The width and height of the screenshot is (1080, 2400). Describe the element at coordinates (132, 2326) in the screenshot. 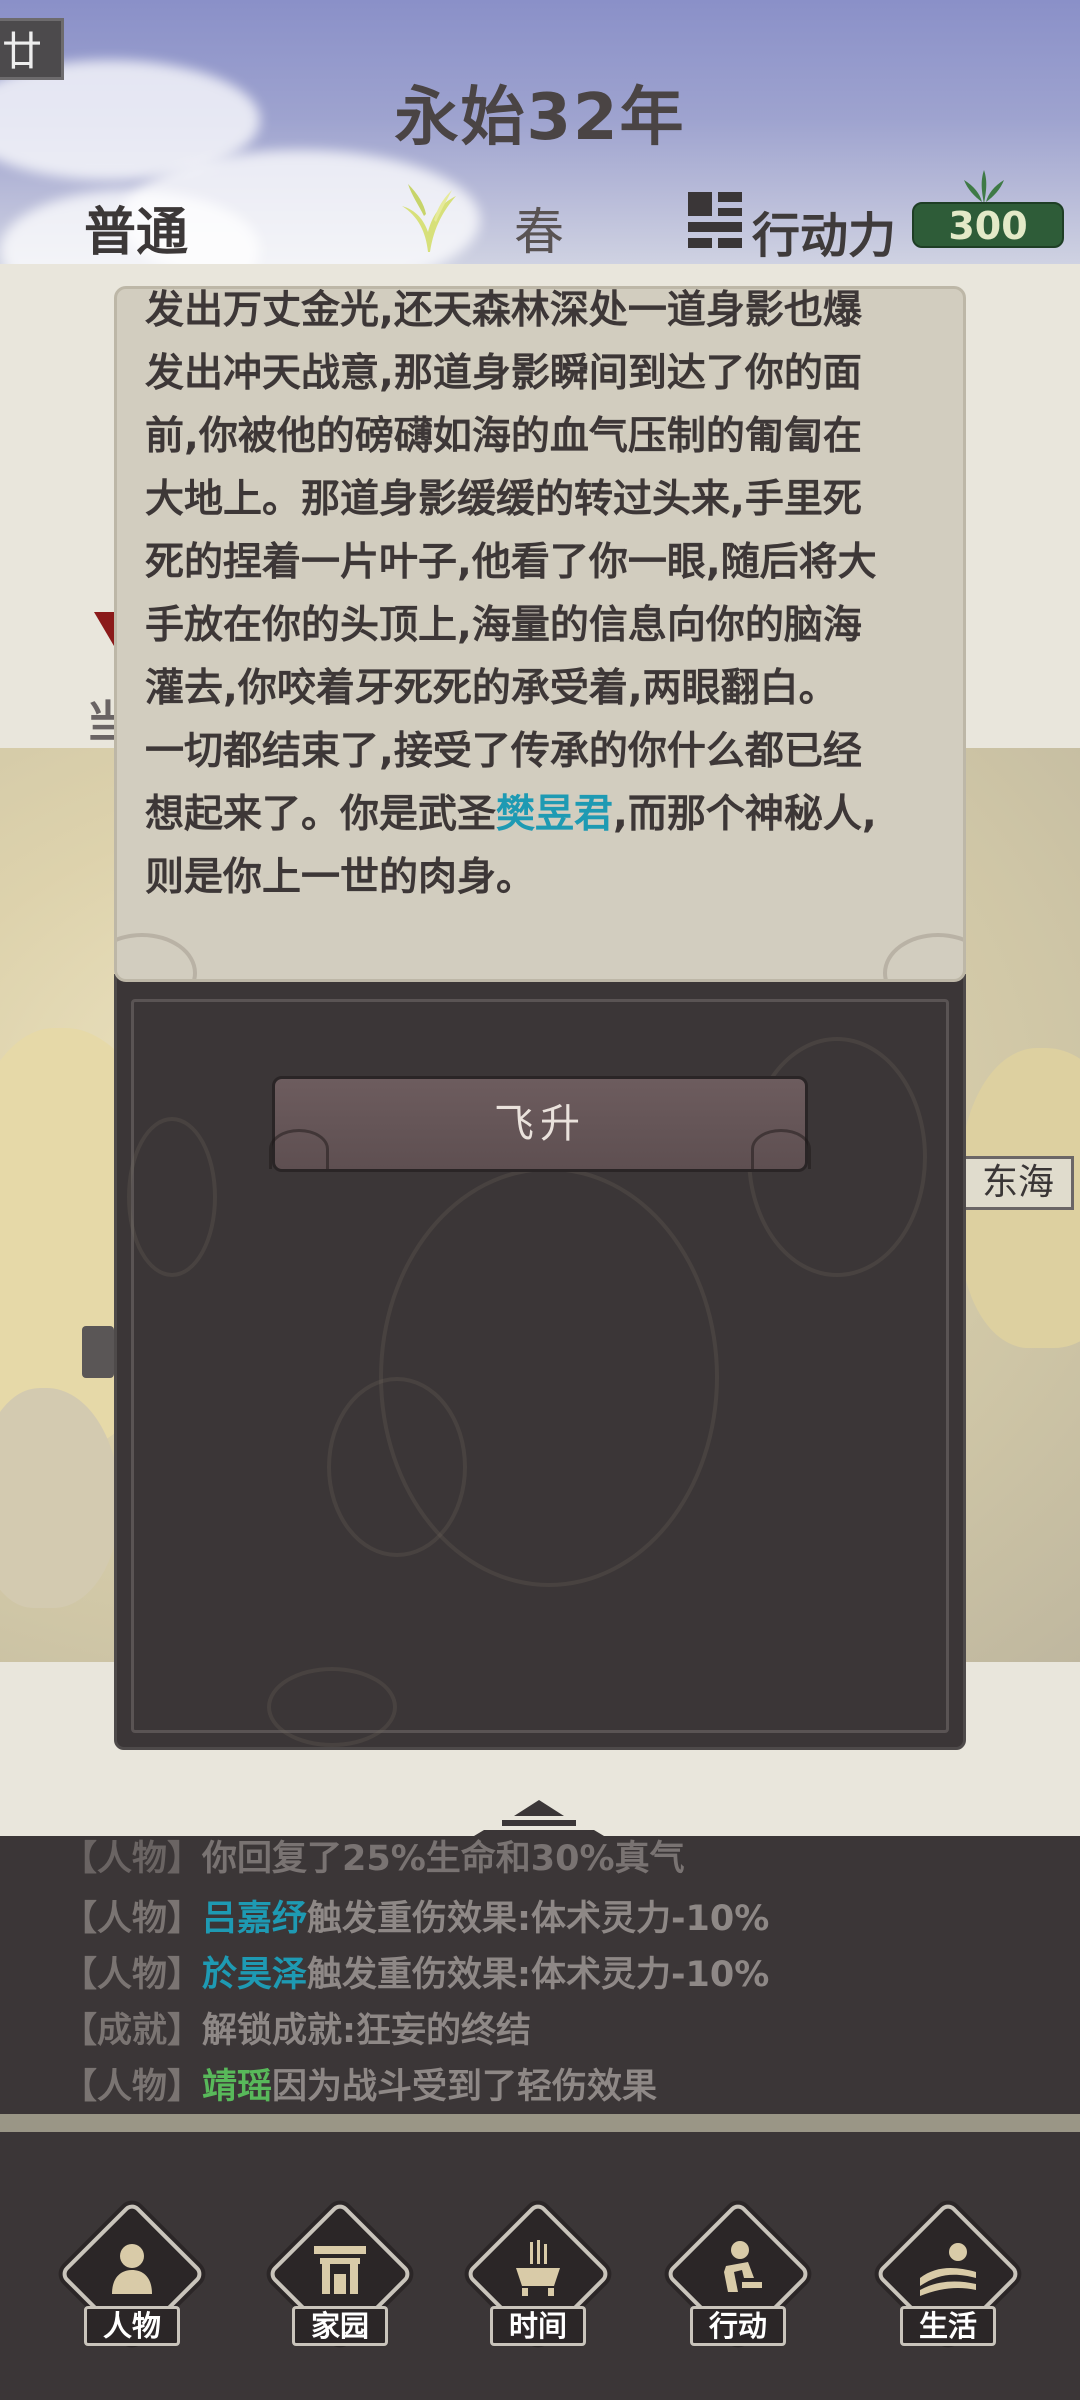

I see `nav-label: 人物` at that location.